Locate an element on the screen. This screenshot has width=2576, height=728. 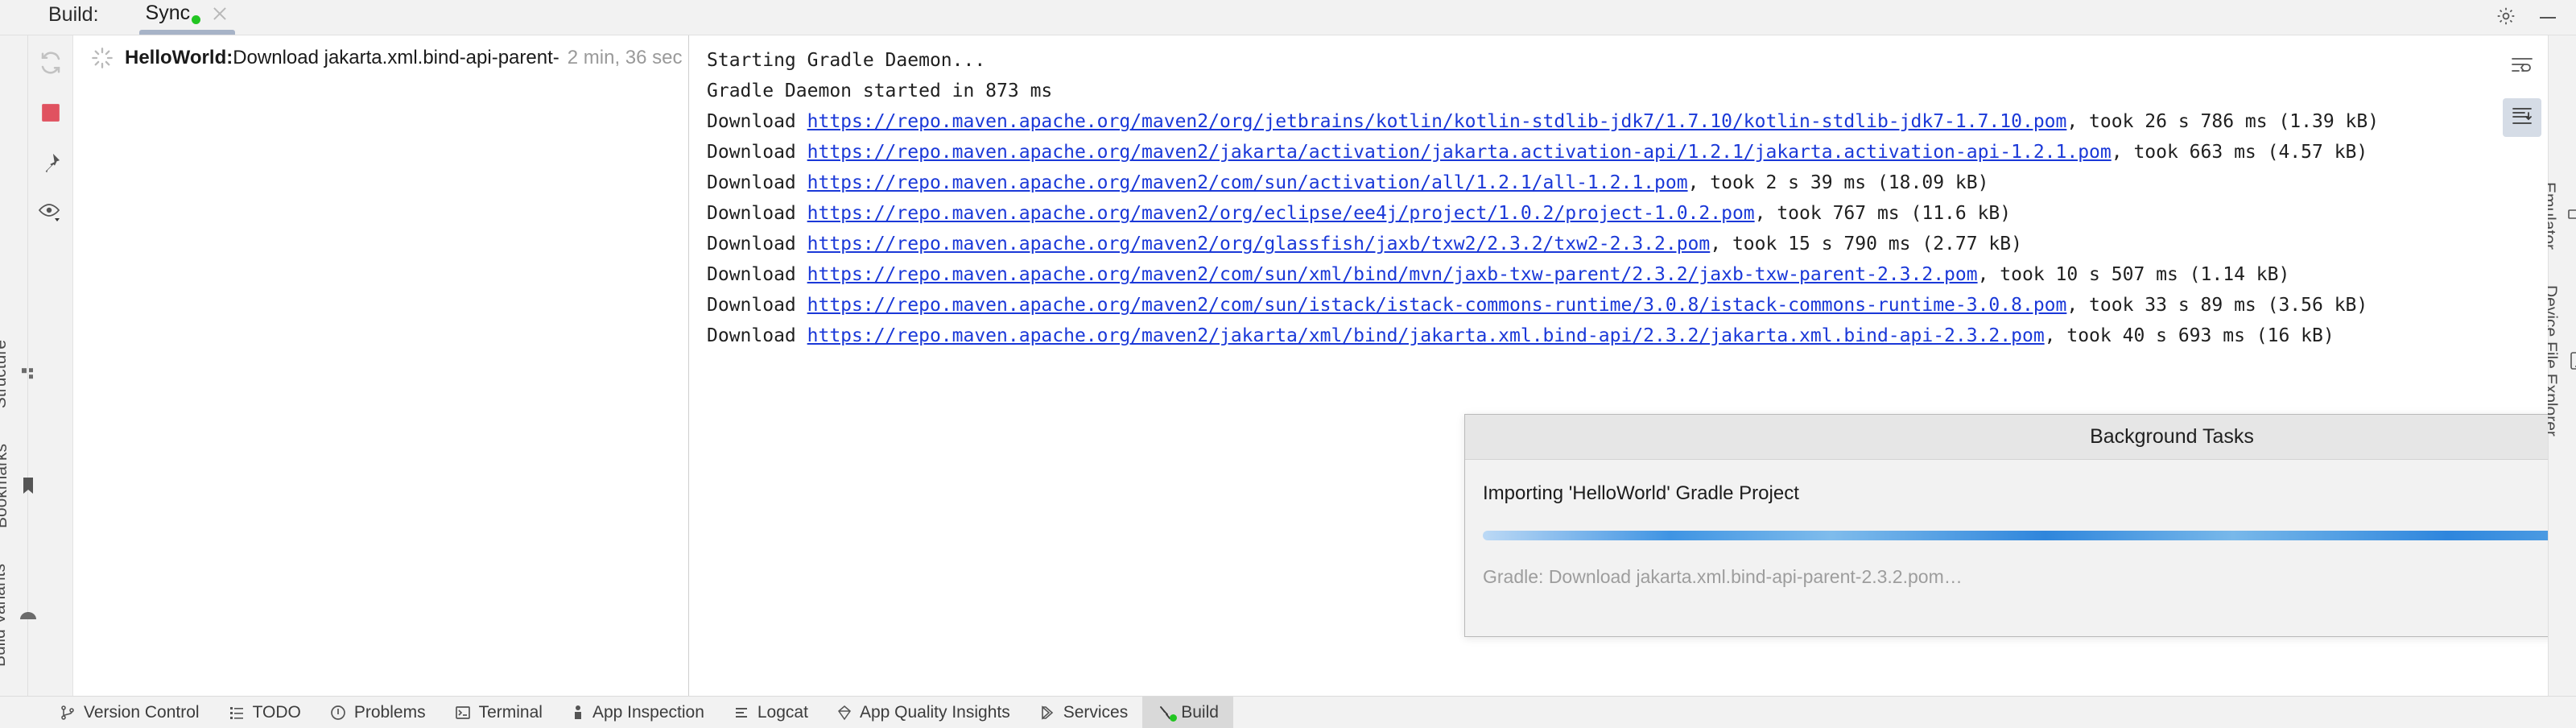
pin-icon is located at coordinates (50, 164).